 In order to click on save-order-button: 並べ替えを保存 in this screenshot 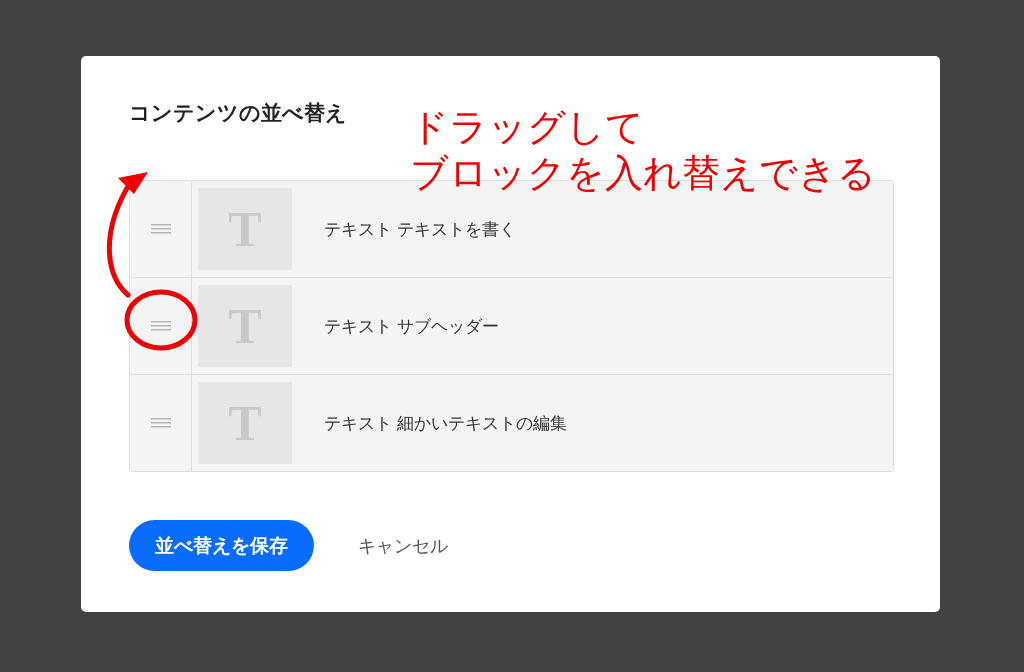, I will do `click(221, 545)`.